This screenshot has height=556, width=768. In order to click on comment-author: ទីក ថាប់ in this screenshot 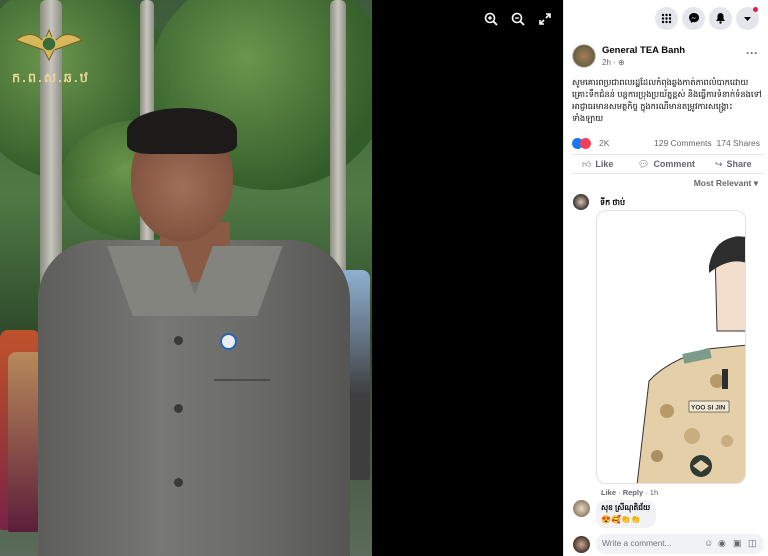, I will do `click(612, 203)`.